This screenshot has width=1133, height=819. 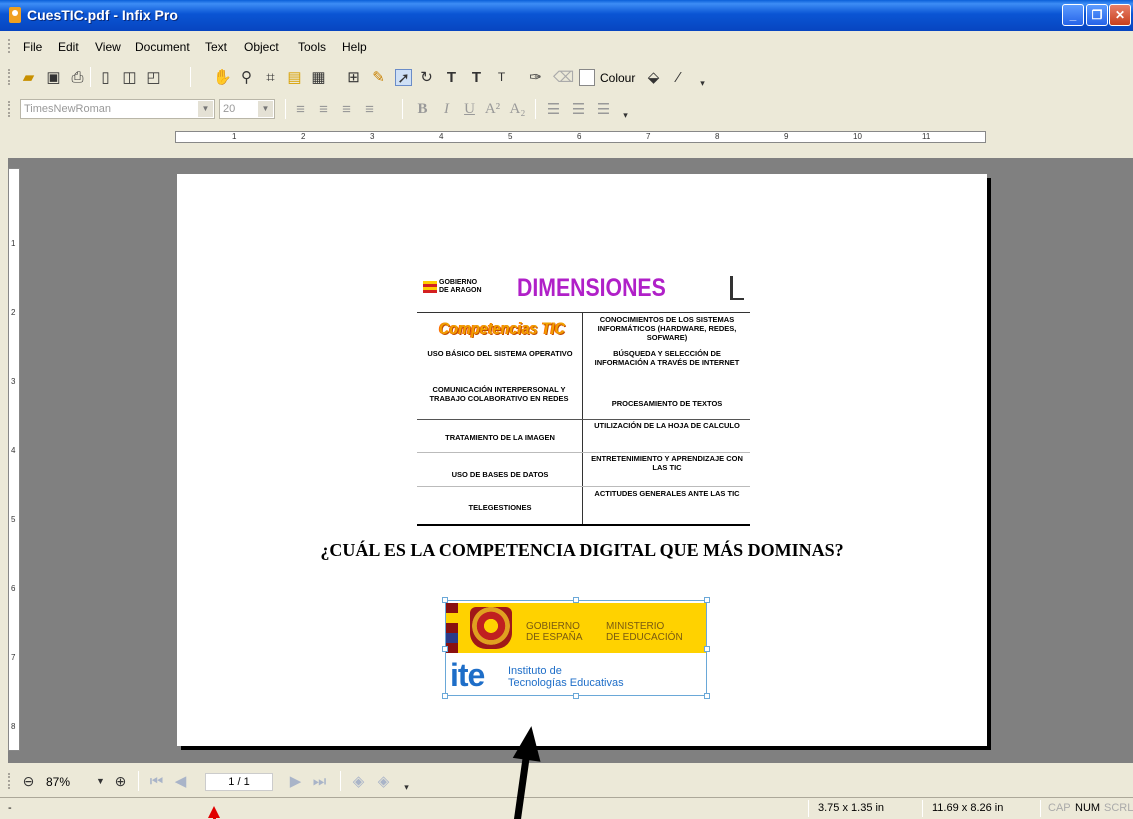 What do you see at coordinates (578, 109) in the screenshot?
I see `para-spacing-icon: ☰` at bounding box center [578, 109].